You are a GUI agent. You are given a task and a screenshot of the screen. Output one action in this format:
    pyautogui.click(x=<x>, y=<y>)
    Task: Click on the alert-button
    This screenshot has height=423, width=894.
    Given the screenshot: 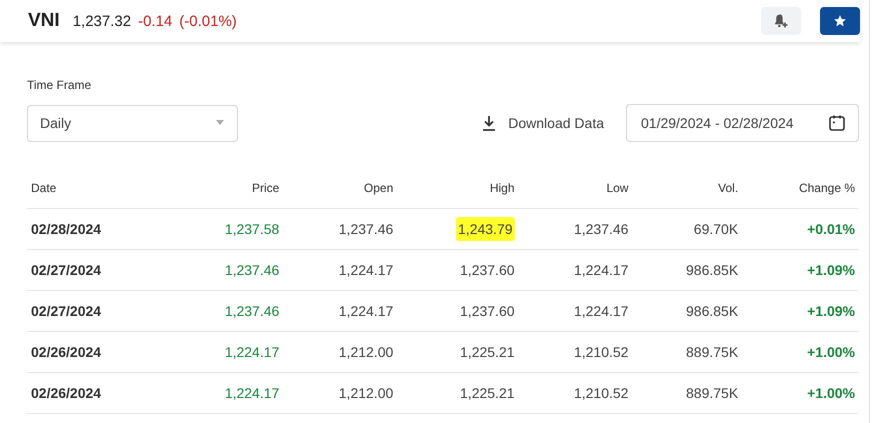 What is the action you would take?
    pyautogui.click(x=781, y=21)
    